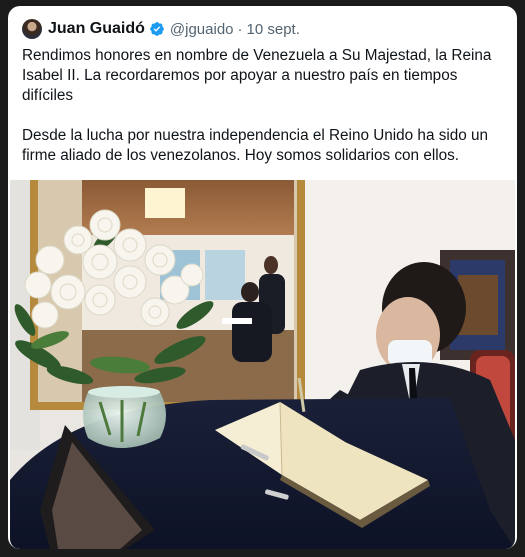  Describe the element at coordinates (157, 29) in the screenshot. I see `verified-badge-icon` at that location.